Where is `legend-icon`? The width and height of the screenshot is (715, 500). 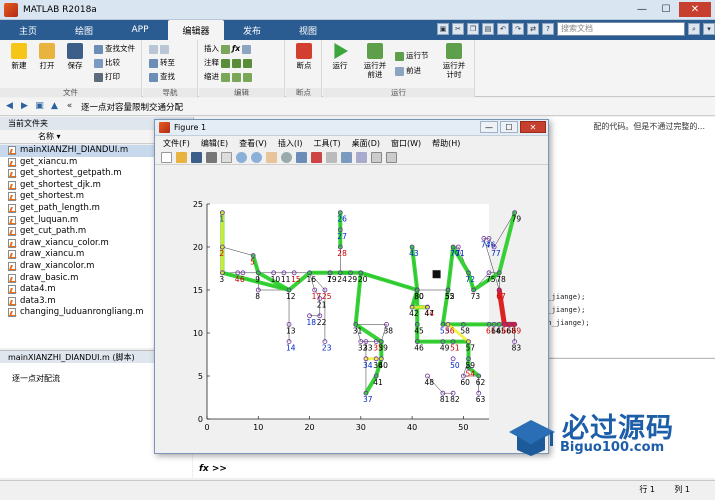 legend-icon is located at coordinates (361, 157).